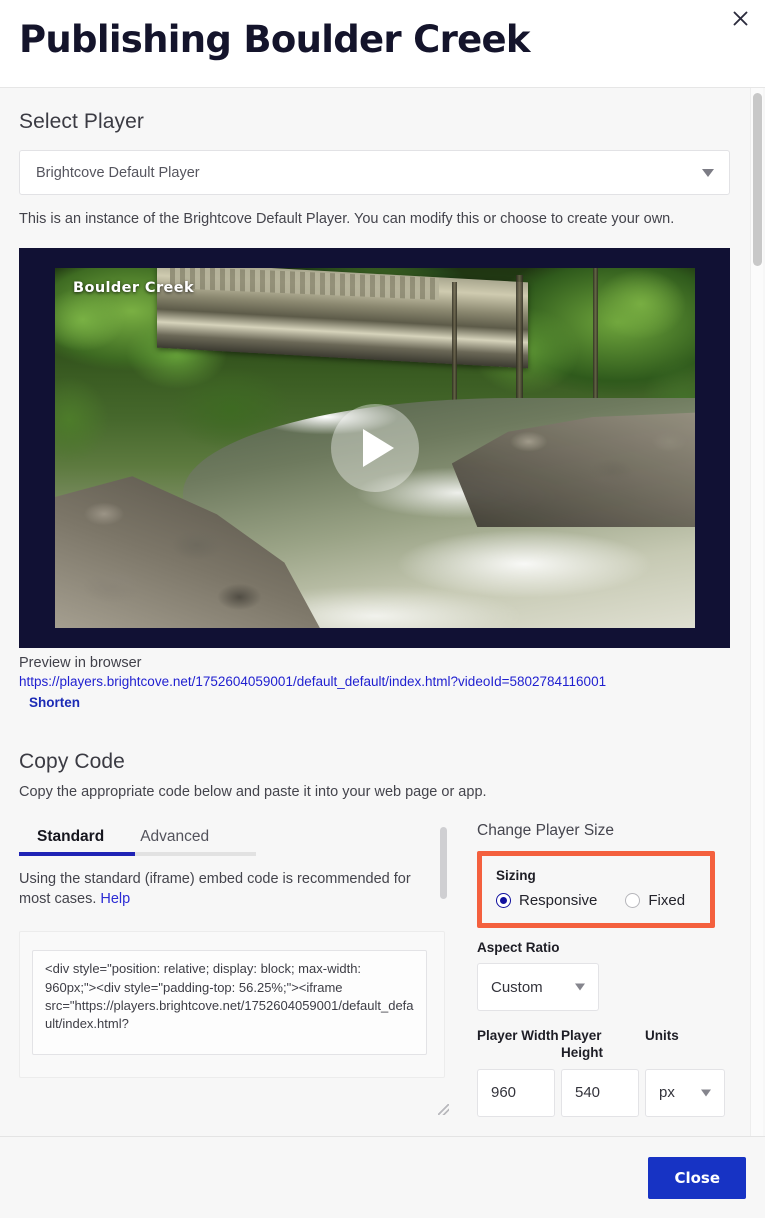 The width and height of the screenshot is (765, 1218). I want to click on dimension-labels: Player Width Player Height Units, so click(603, 1045).